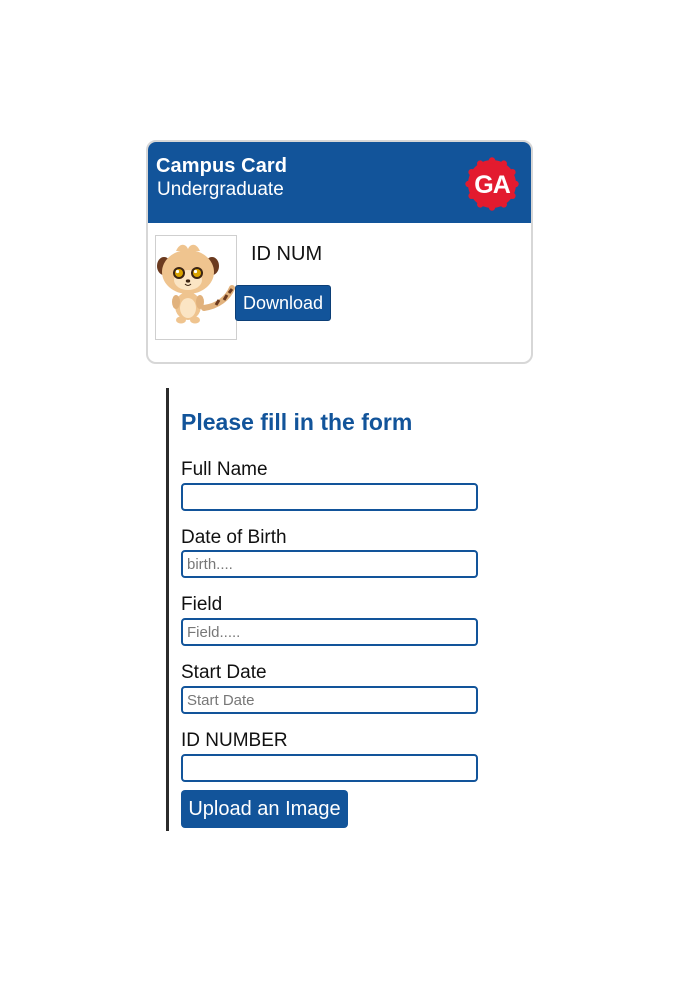 This screenshot has width=700, height=1000. I want to click on start-date-input, so click(329, 700).